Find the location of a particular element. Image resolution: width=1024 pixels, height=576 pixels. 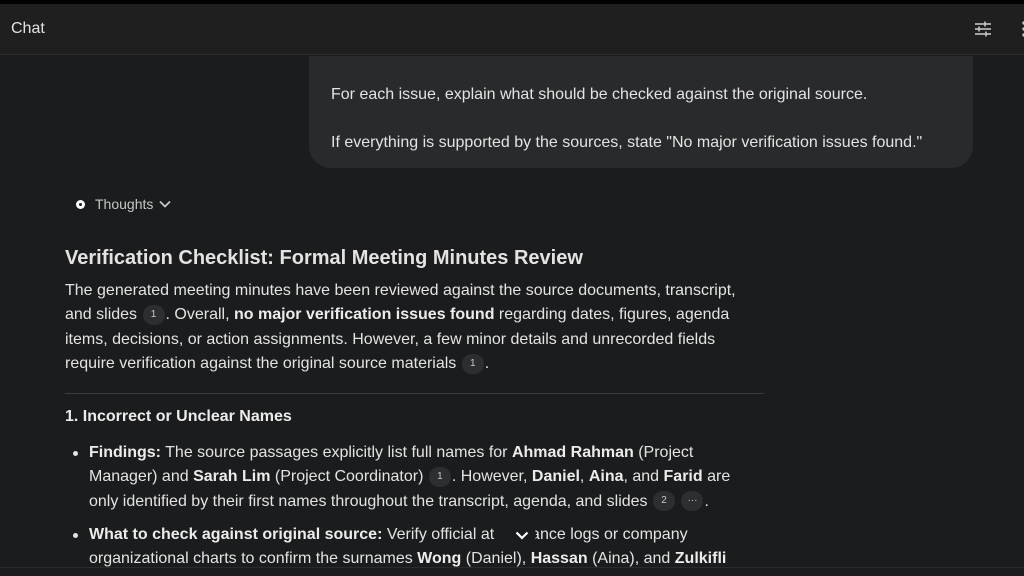

bold-text: Daniel is located at coordinates (555, 477).